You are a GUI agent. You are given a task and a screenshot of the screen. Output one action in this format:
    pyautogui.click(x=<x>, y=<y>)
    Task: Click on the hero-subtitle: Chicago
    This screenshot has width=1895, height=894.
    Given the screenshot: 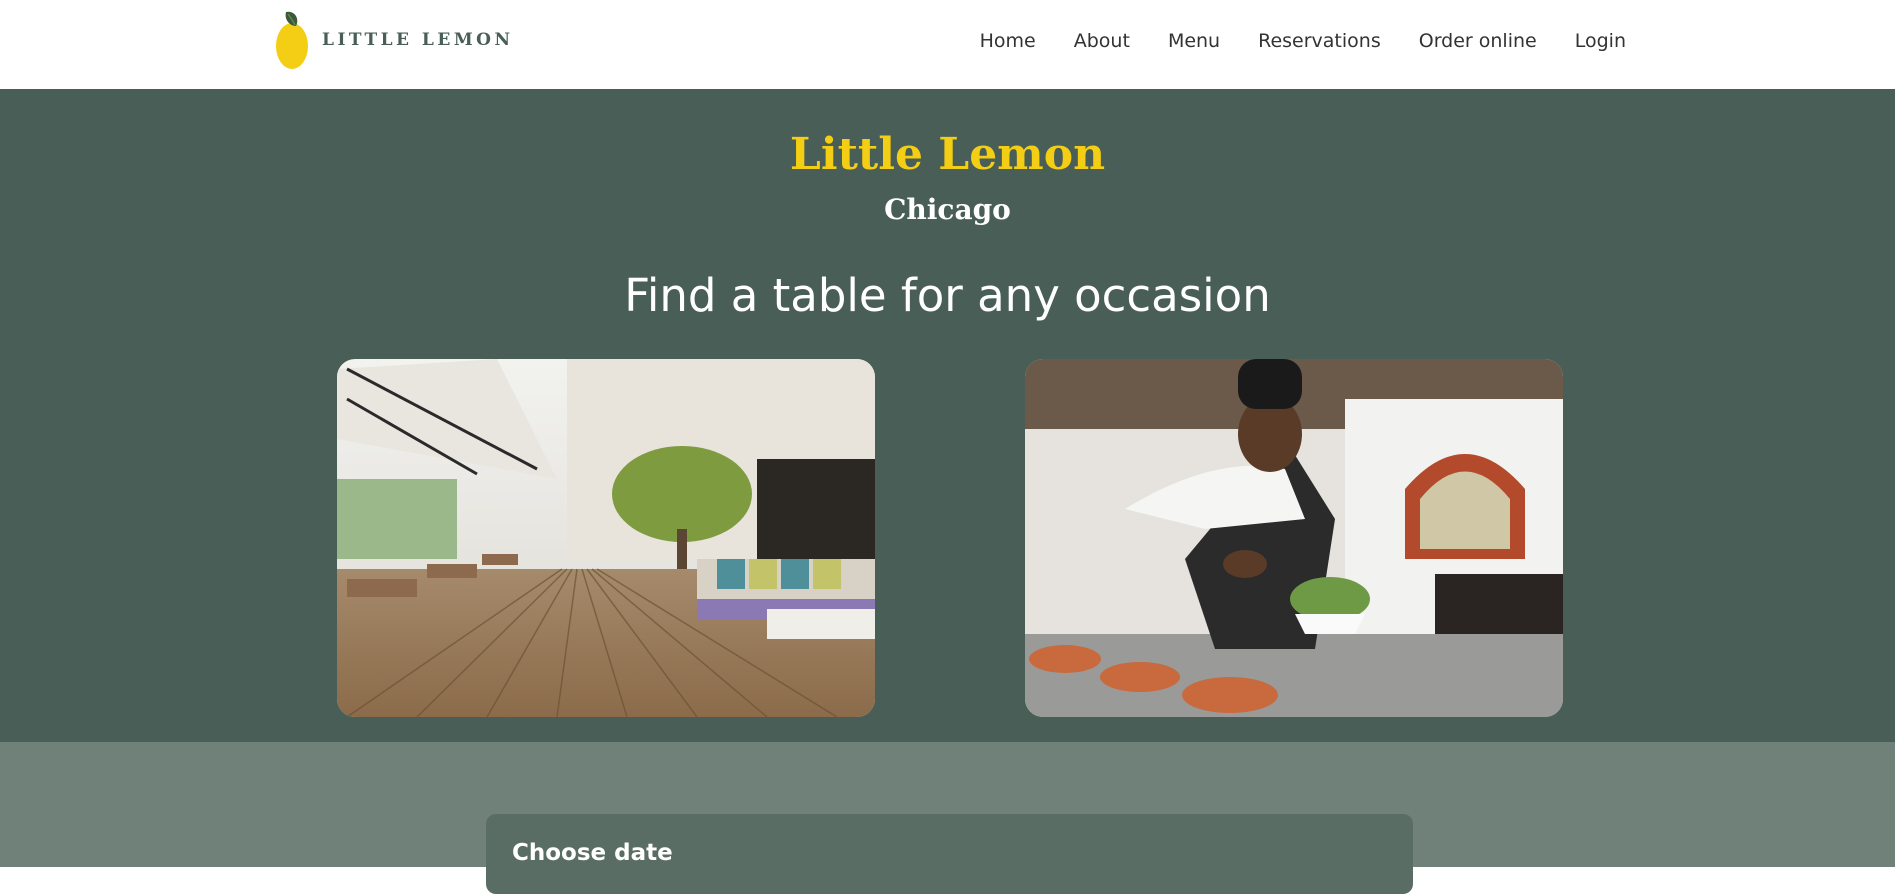 What is the action you would take?
    pyautogui.click(x=947, y=209)
    